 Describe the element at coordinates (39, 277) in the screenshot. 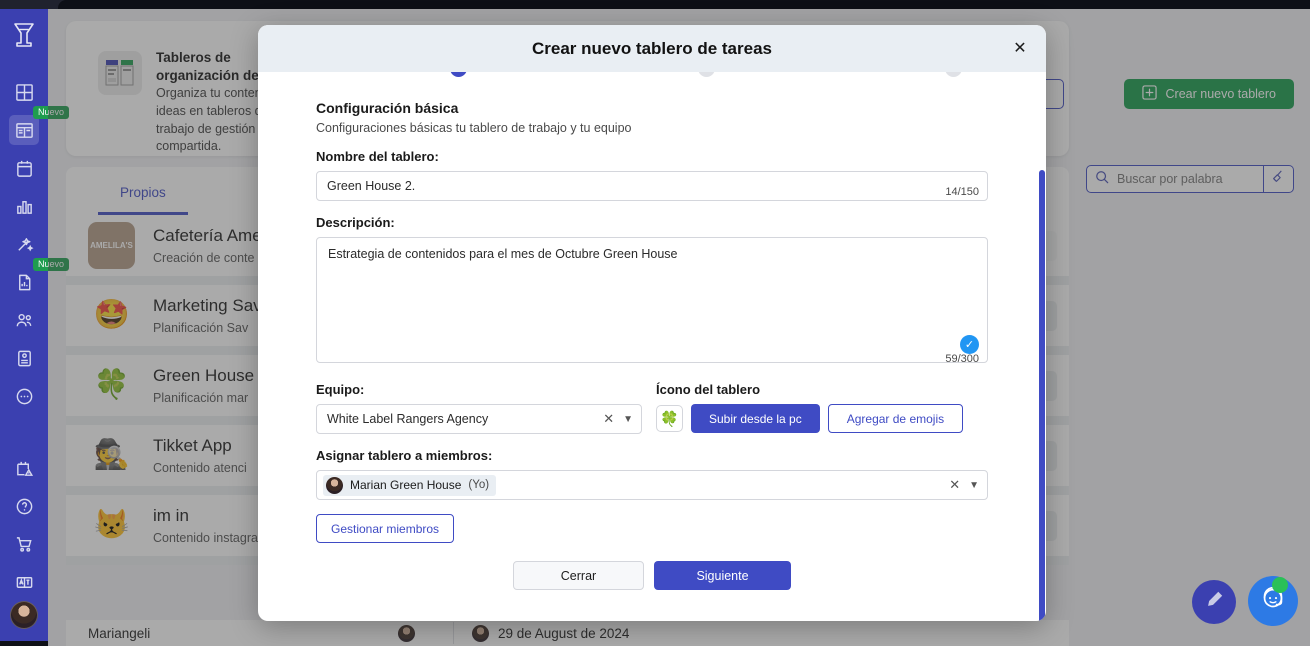

I see `sidebar-item-reports: Nuevo` at that location.